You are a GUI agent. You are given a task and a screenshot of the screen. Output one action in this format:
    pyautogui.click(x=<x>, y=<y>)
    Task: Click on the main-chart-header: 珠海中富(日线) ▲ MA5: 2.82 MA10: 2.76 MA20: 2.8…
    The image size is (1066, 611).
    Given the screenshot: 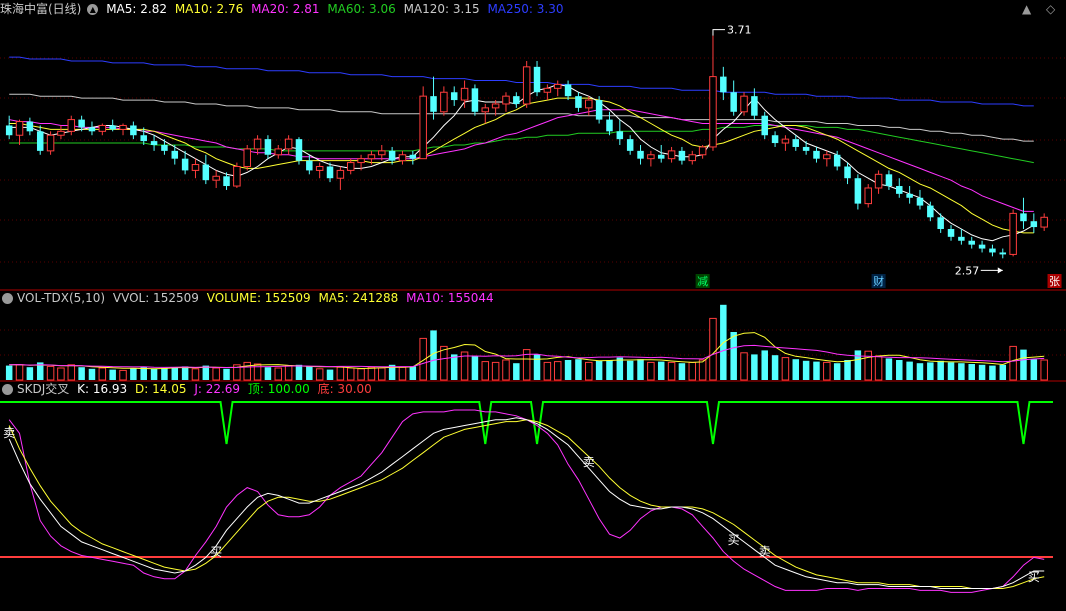 What is the action you would take?
    pyautogui.click(x=283, y=9)
    